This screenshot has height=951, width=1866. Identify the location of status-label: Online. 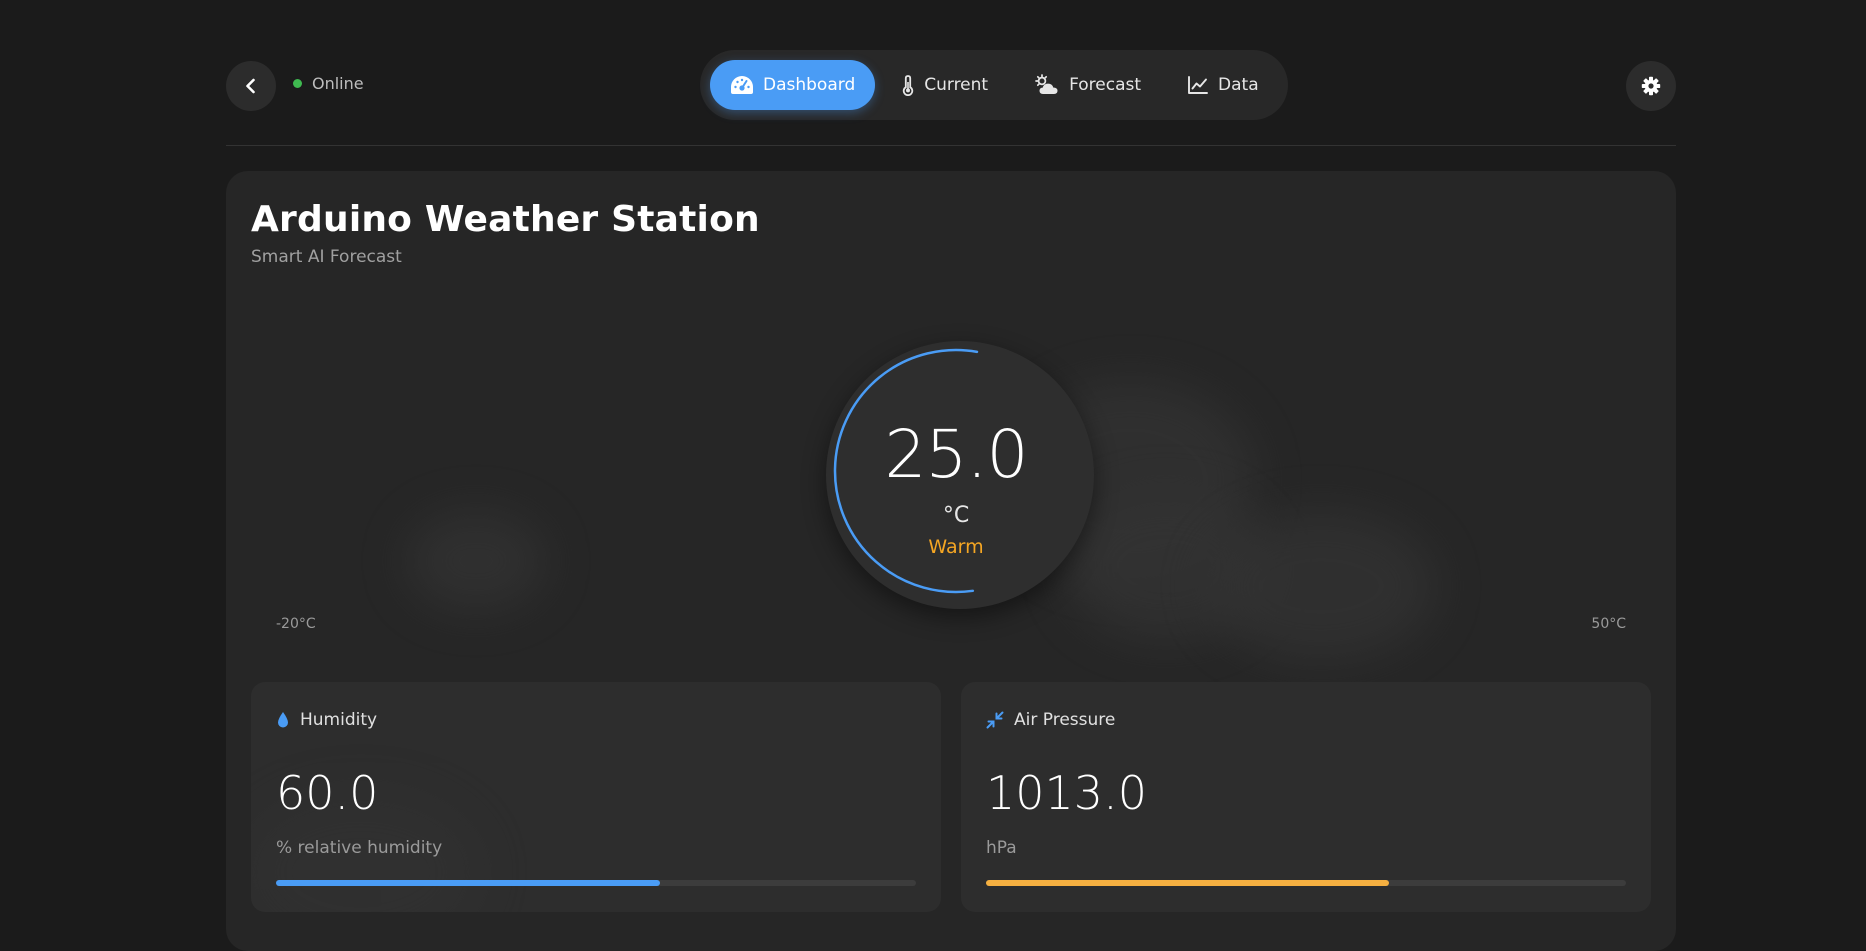
(338, 83).